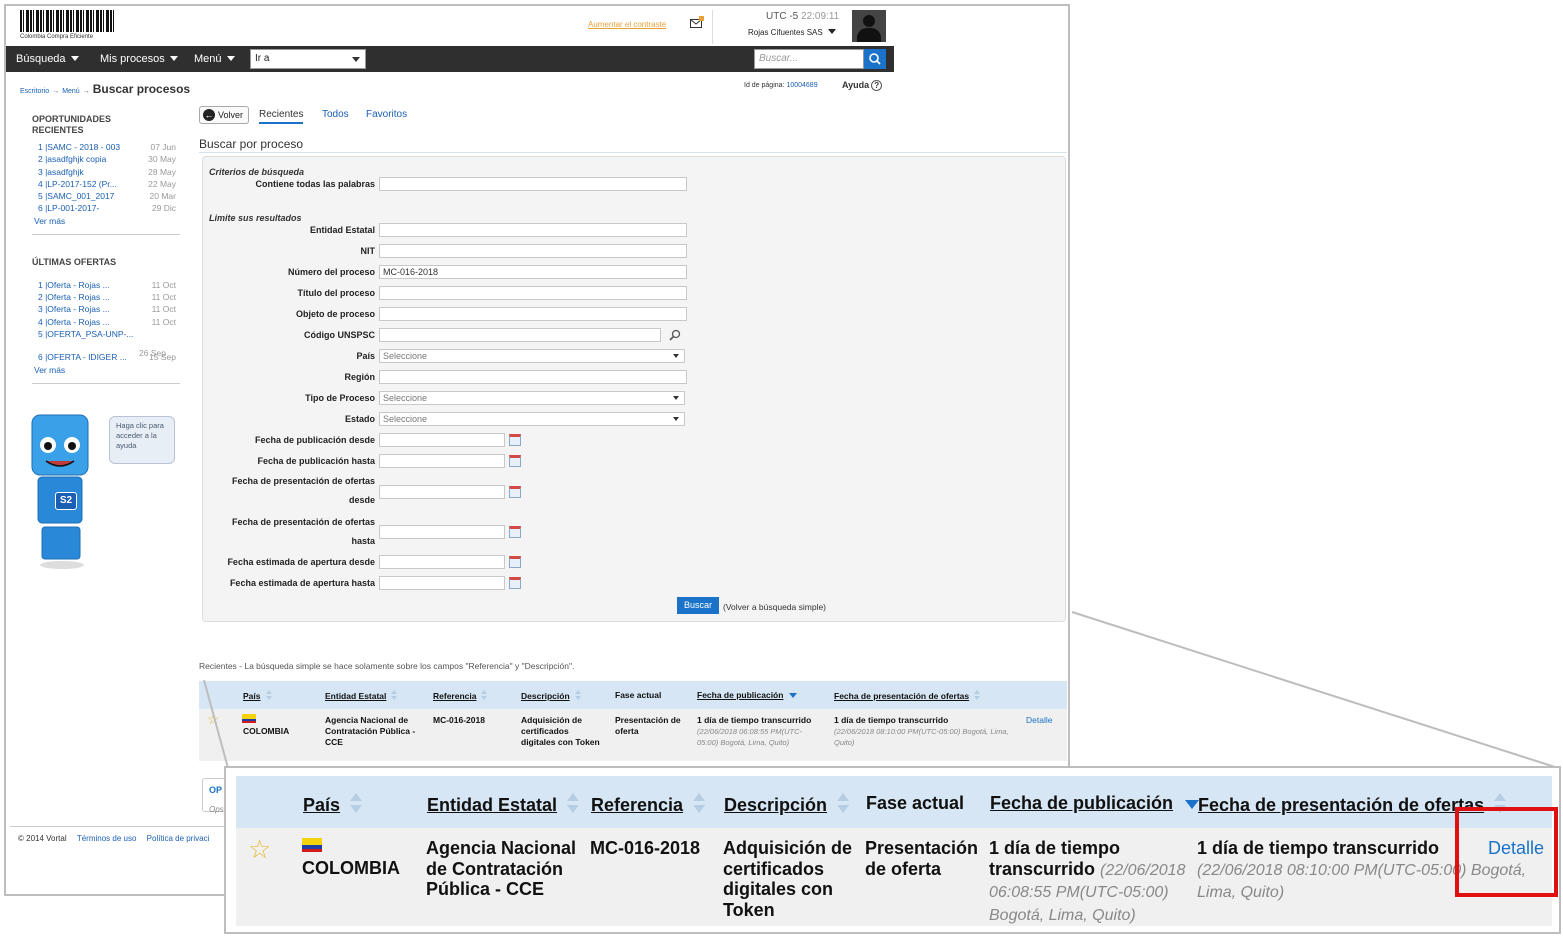  I want to click on pub-desde-input, so click(442, 440).